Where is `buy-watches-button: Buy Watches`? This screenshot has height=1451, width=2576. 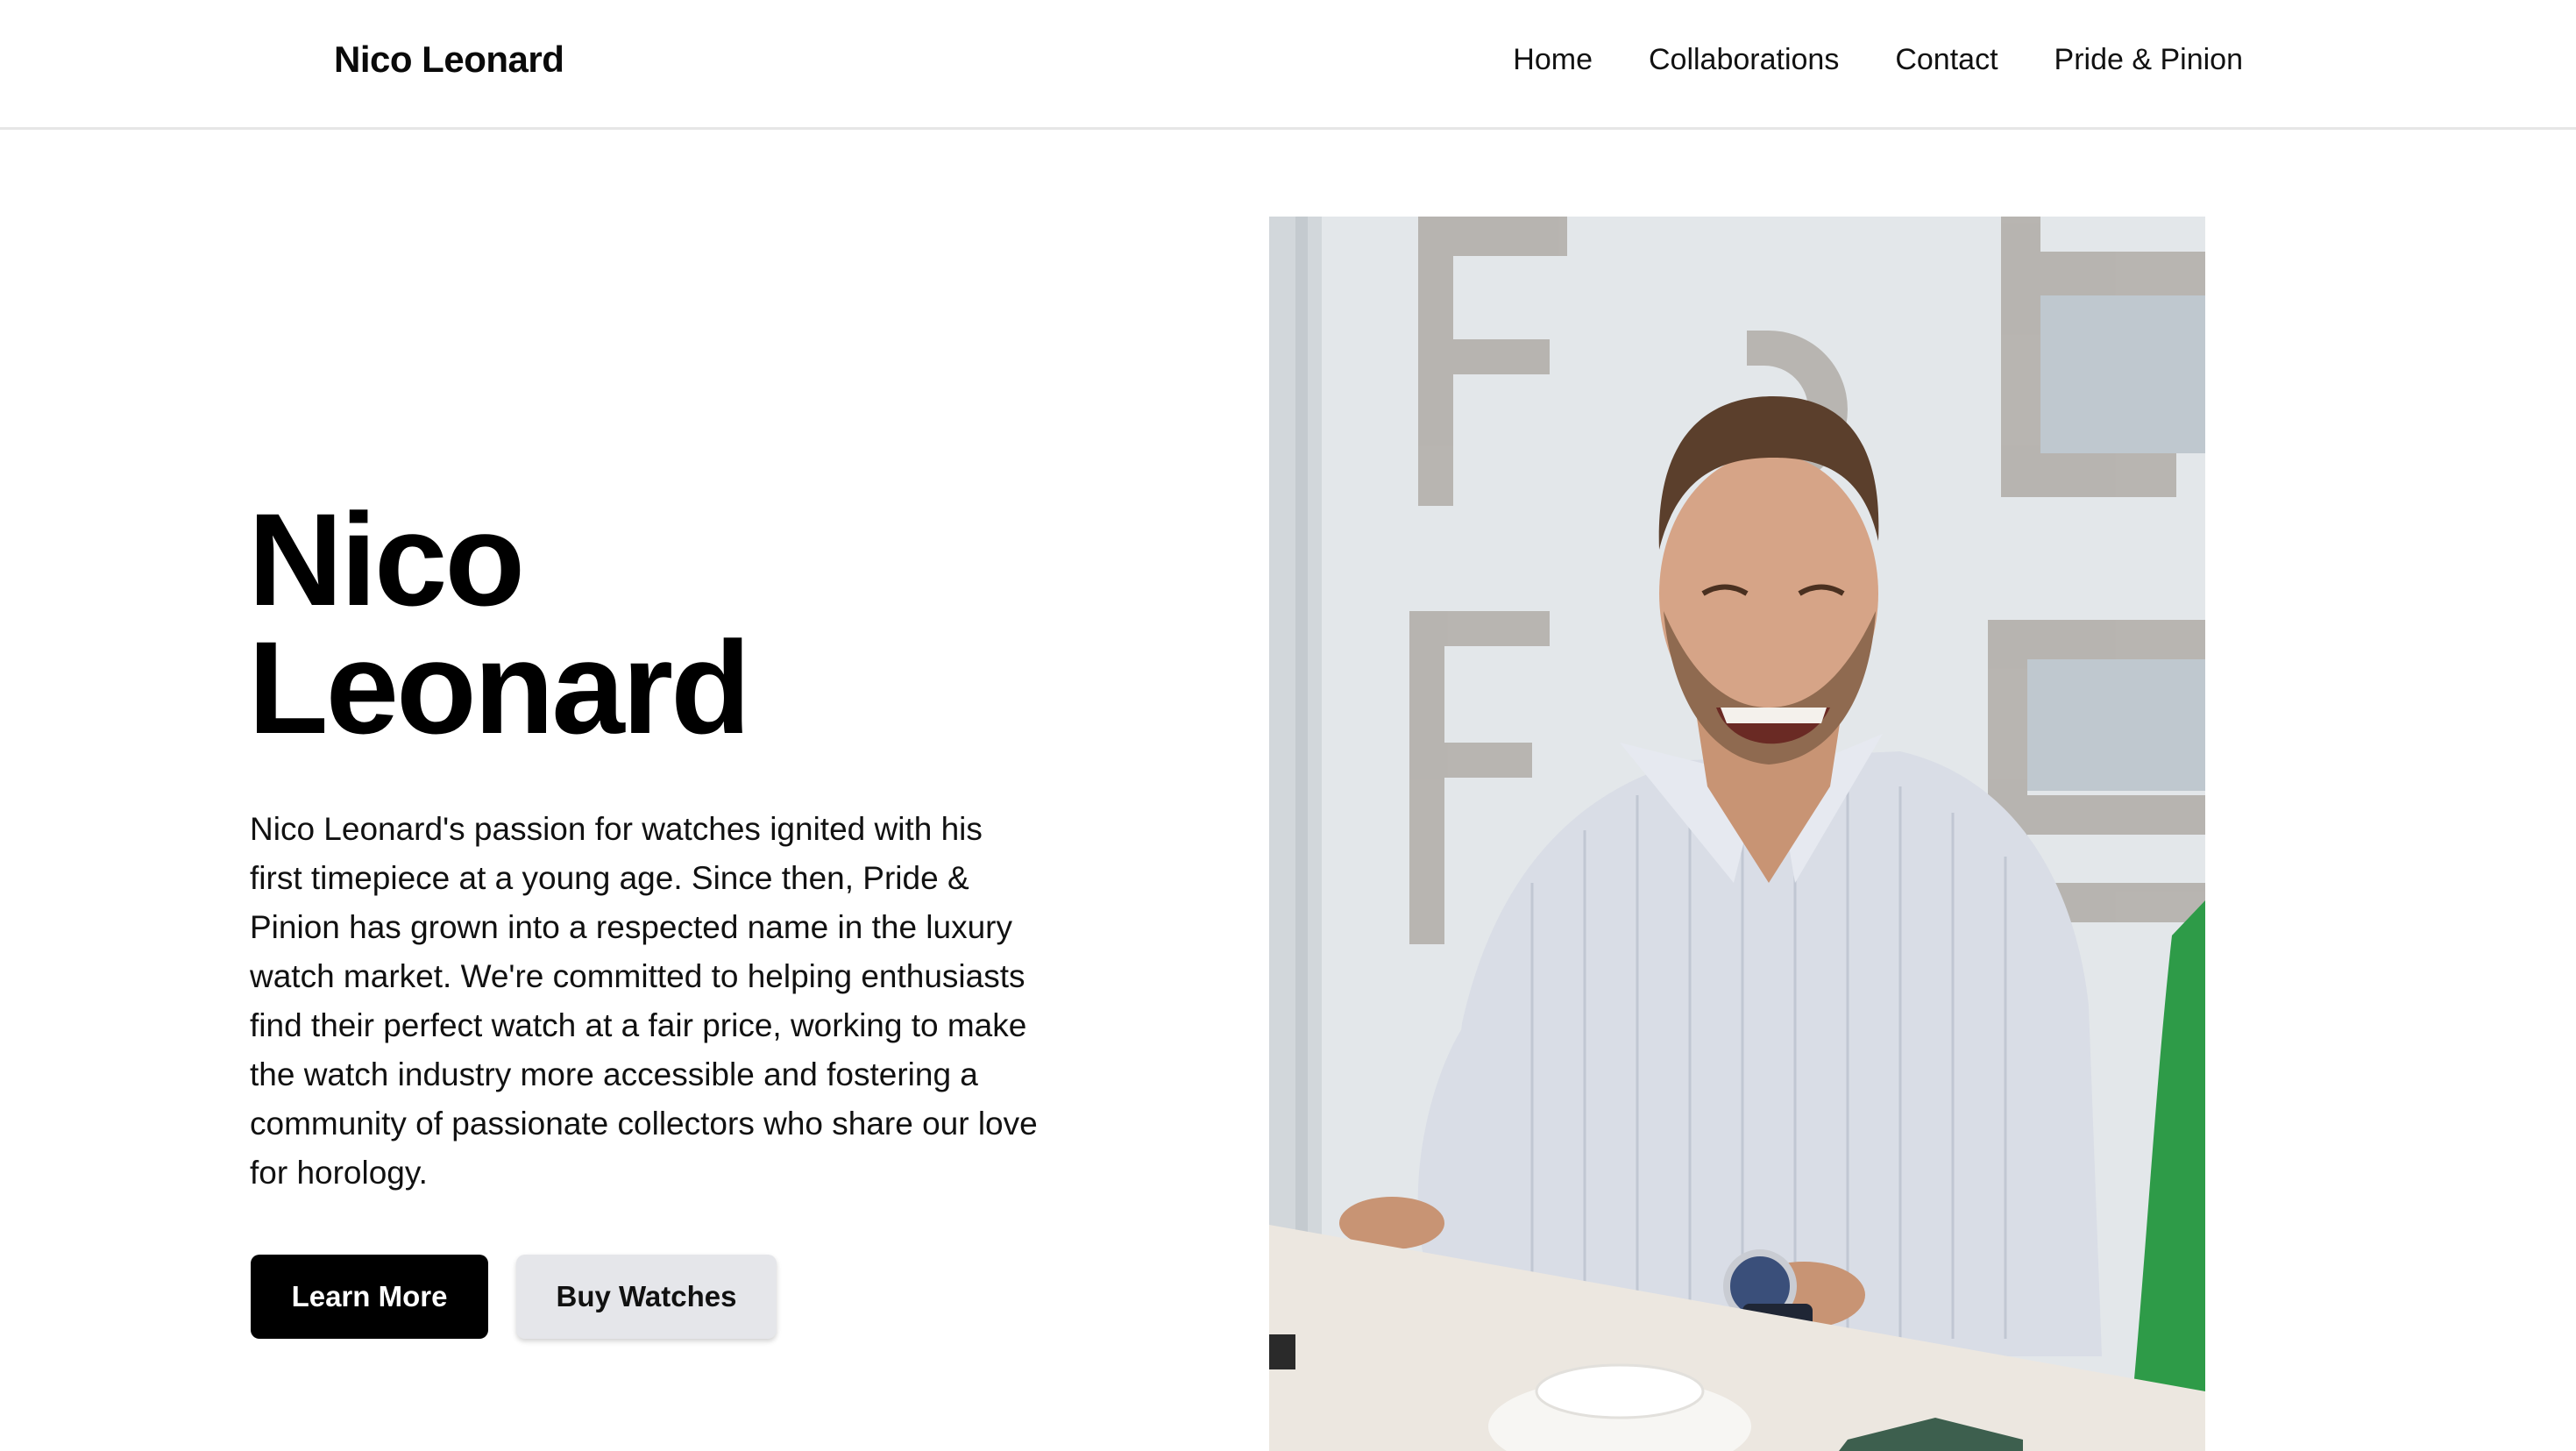
buy-watches-button: Buy Watches is located at coordinates (646, 1297).